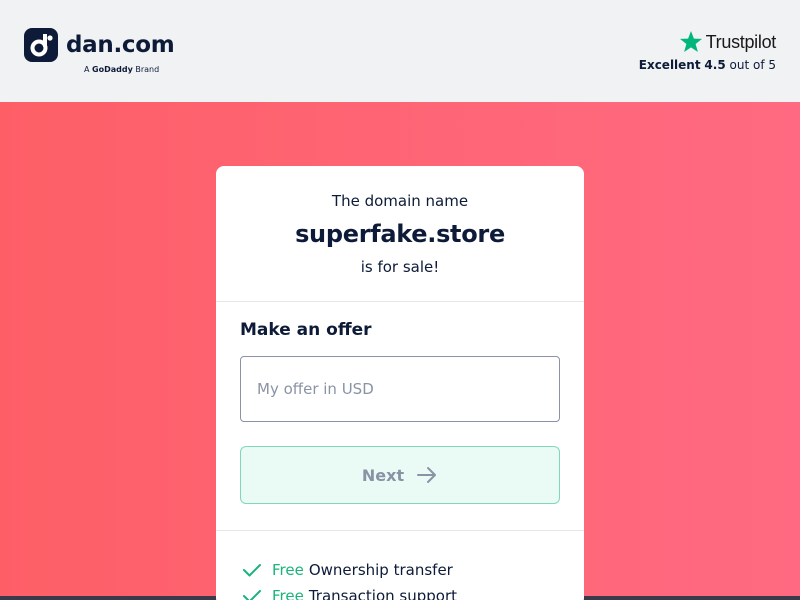 The width and height of the screenshot is (800, 600). What do you see at coordinates (306, 330) in the screenshot?
I see `offer-title: Make an offer` at bounding box center [306, 330].